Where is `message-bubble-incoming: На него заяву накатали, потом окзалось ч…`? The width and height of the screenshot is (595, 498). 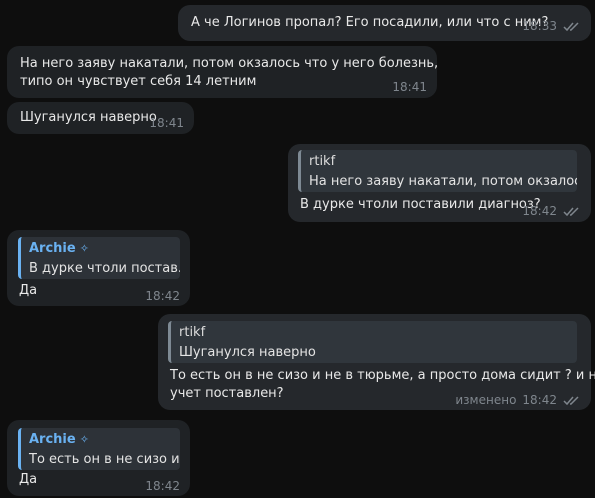
message-bubble-incoming: На него заяву накатали, потом окзалось ч… is located at coordinates (223, 72).